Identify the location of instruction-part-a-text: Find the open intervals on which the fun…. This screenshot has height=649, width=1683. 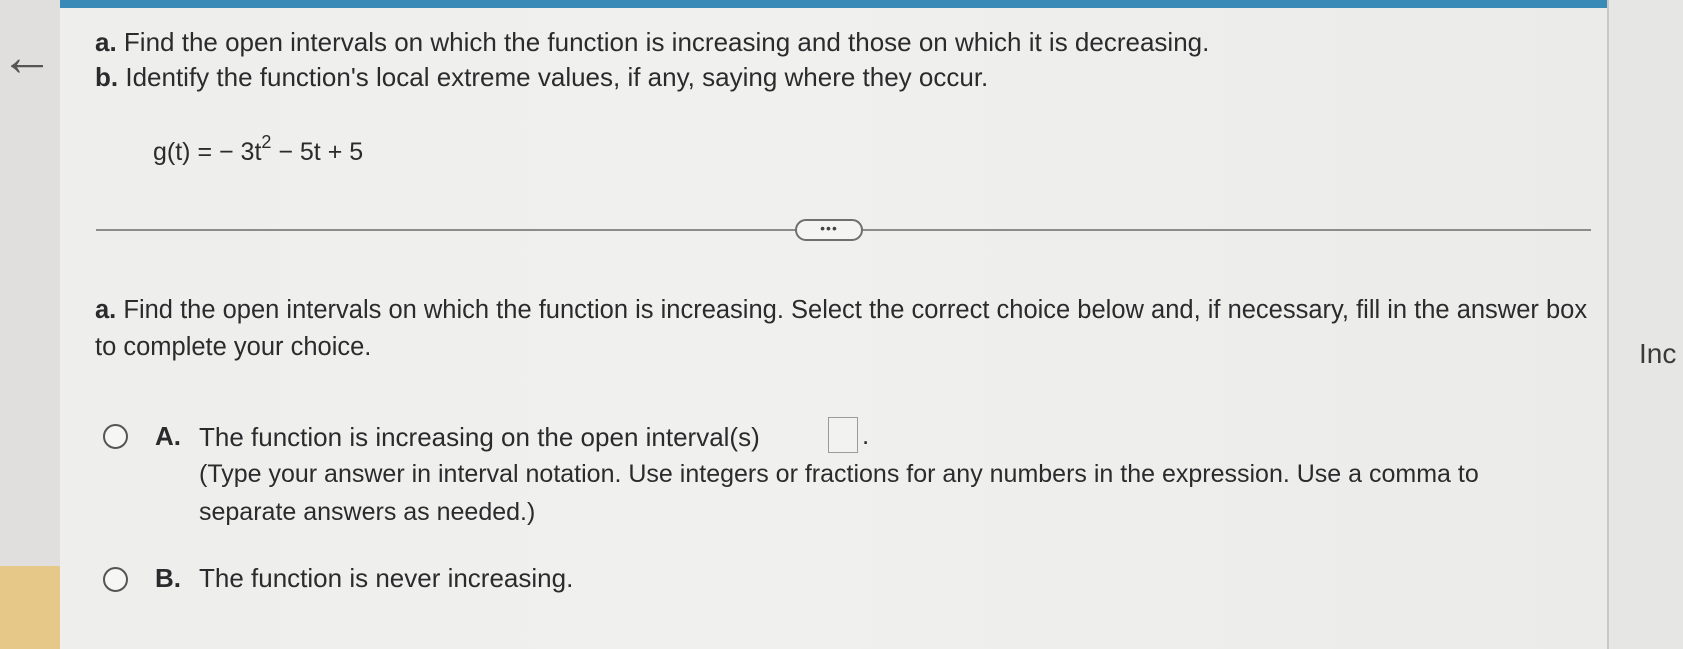
(666, 42).